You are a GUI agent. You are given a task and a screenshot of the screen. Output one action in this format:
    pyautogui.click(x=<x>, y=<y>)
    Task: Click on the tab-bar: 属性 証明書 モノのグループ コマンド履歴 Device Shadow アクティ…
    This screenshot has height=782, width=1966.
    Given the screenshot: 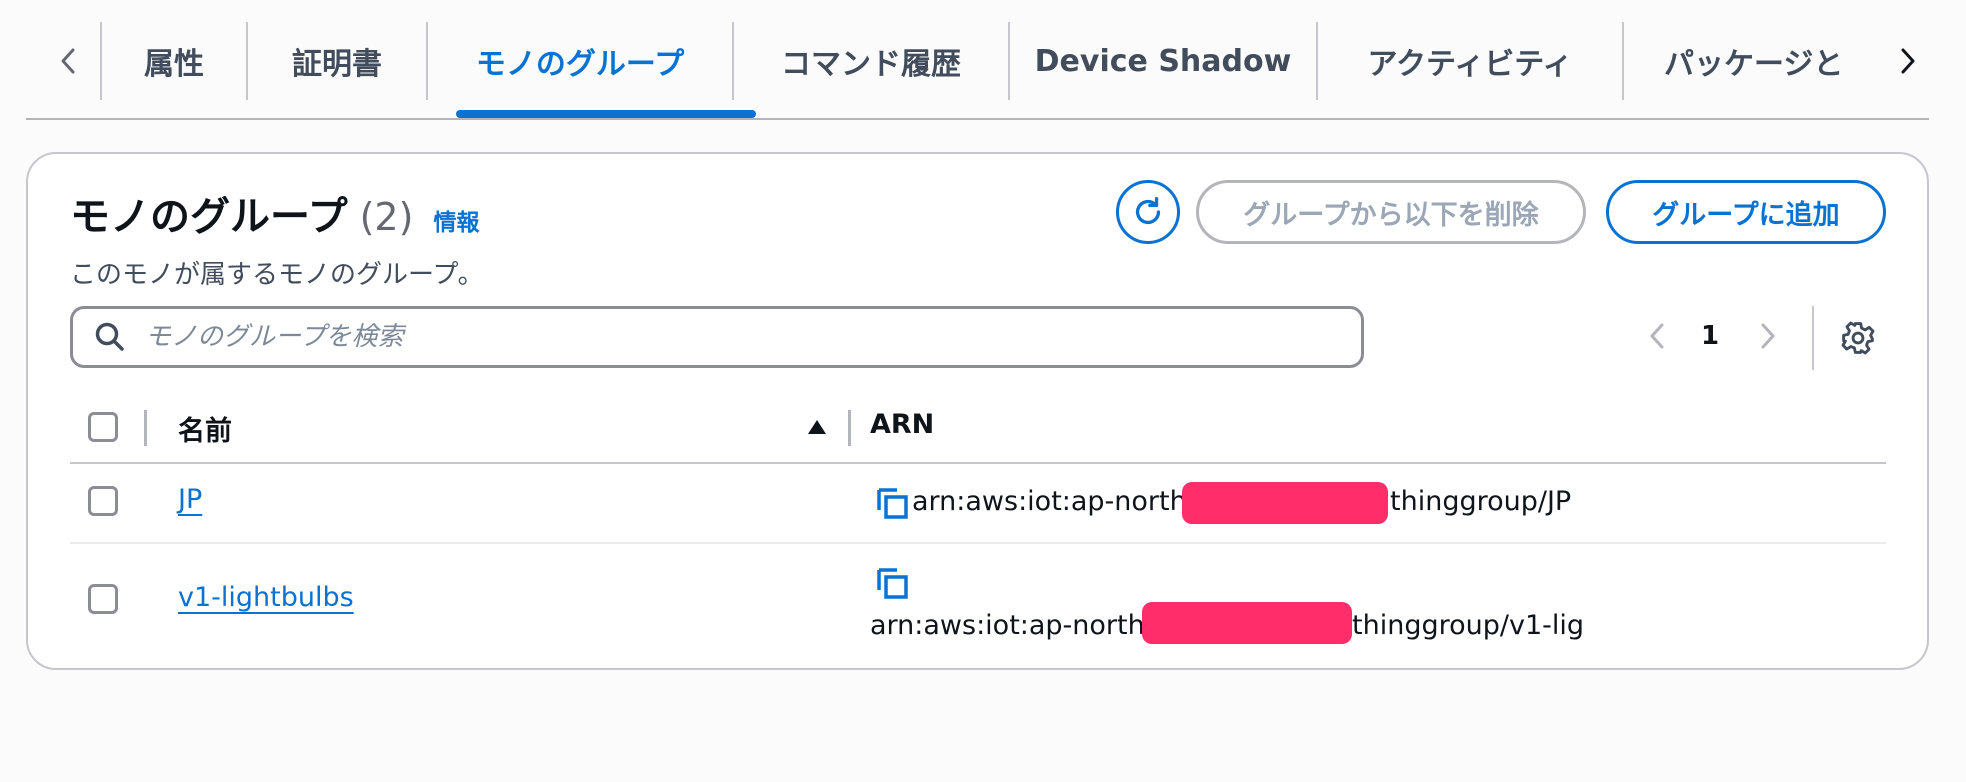 What is the action you would take?
    pyautogui.click(x=977, y=60)
    